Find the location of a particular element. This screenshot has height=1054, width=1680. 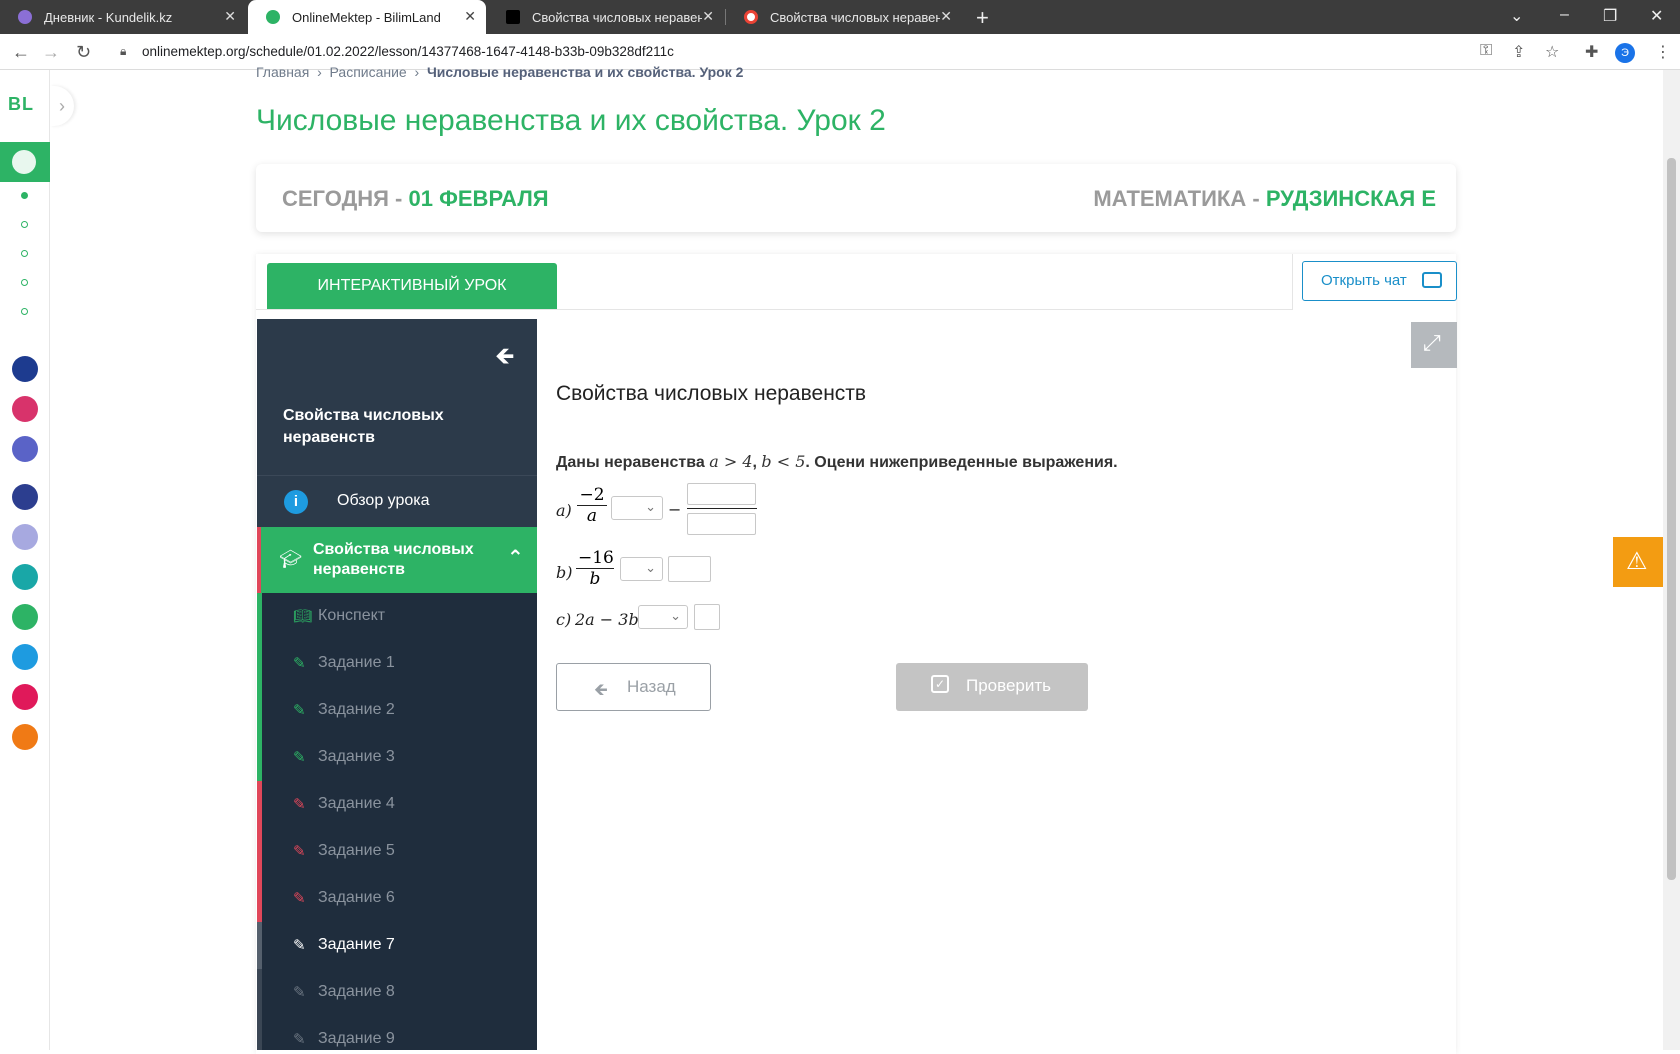

twig-app-icon is located at coordinates (25, 697).